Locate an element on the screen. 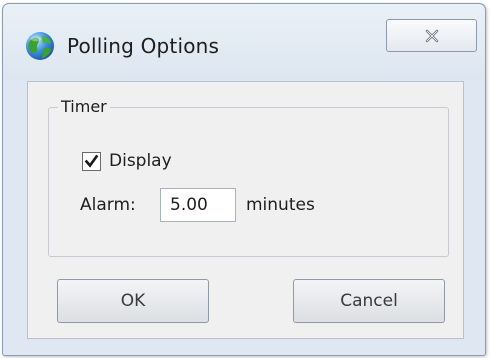 Image resolution: width=490 pixels, height=358 pixels. globe-icon is located at coordinates (40, 46).